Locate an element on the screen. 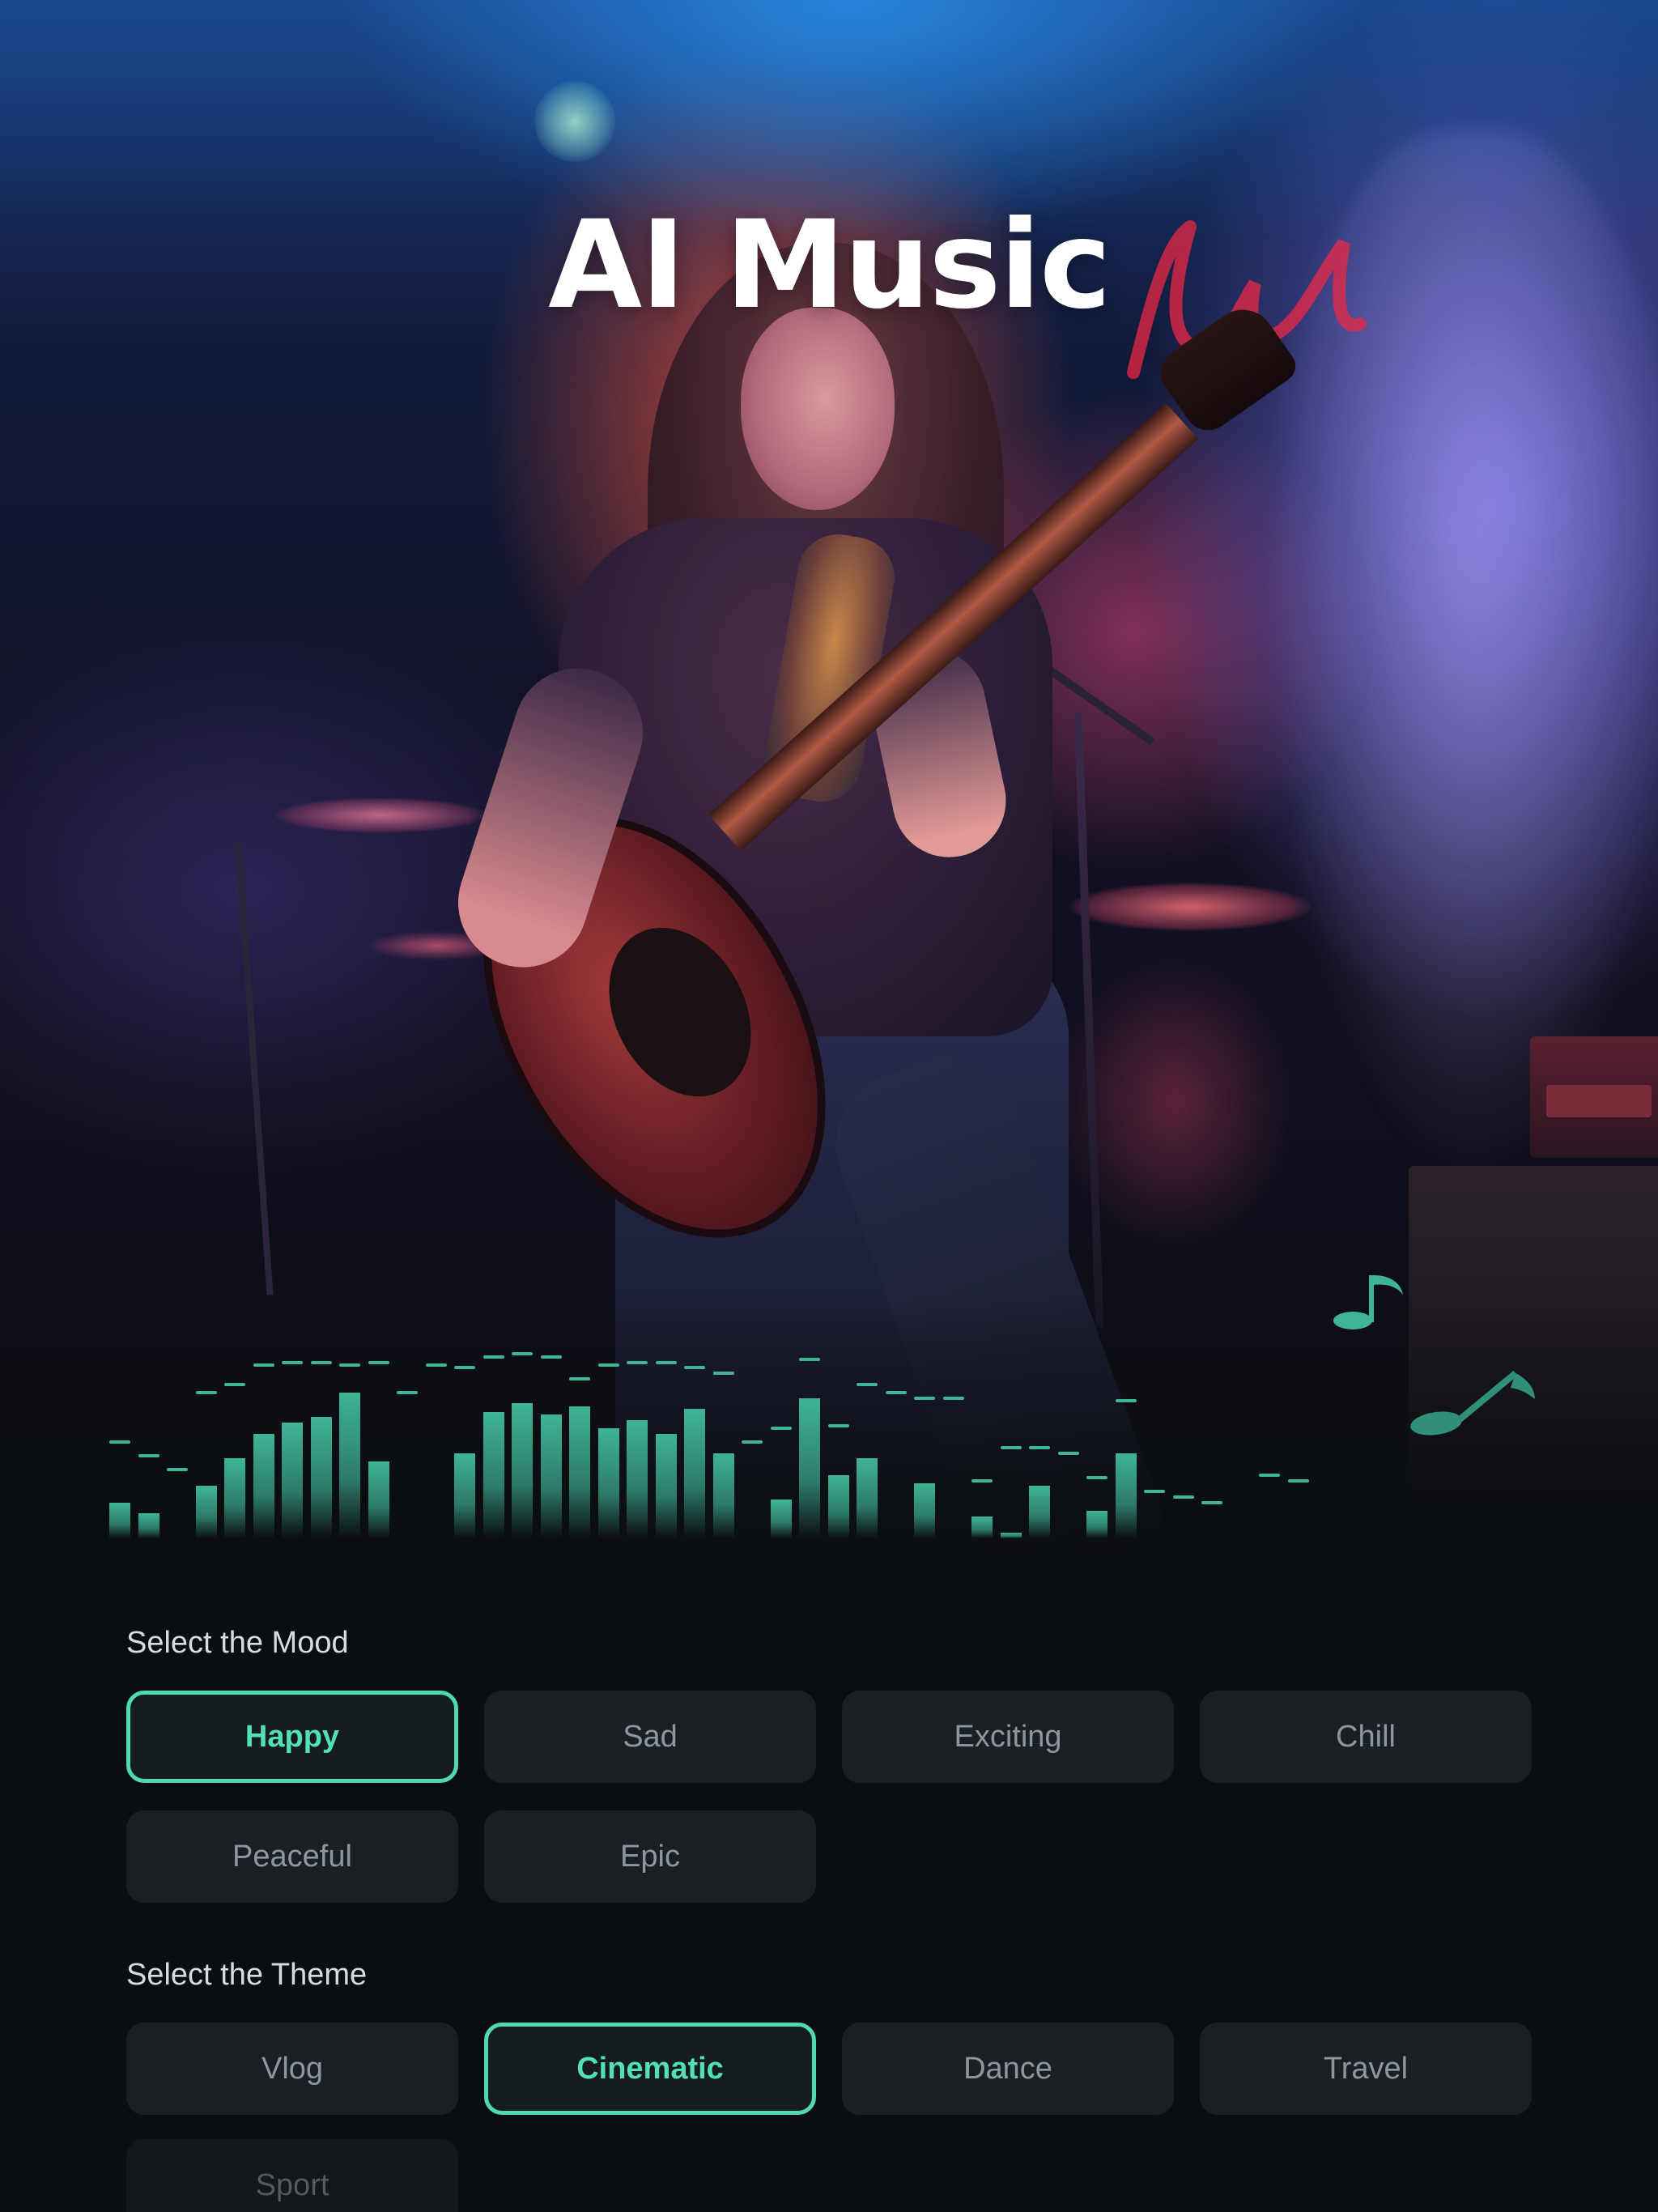 The image size is (1658, 2212). theme-chip-vlog: Vlog is located at coordinates (292, 2069).